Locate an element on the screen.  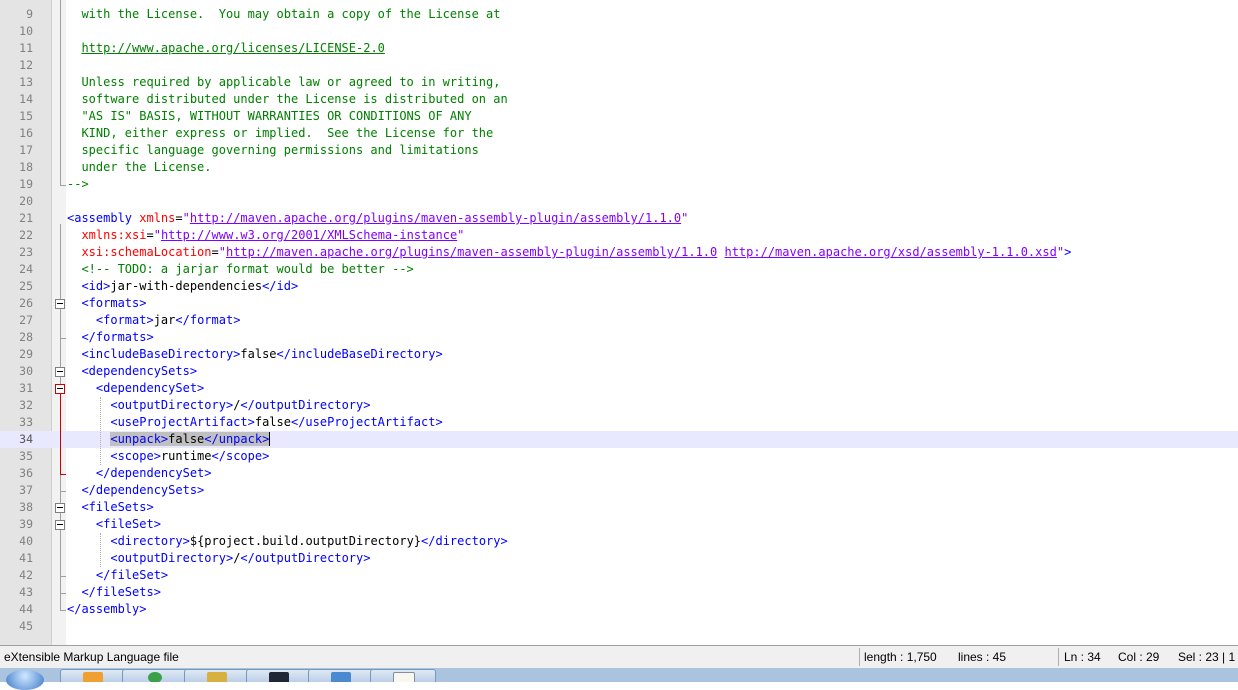
line-number: 25 is located at coordinates (26, 286).